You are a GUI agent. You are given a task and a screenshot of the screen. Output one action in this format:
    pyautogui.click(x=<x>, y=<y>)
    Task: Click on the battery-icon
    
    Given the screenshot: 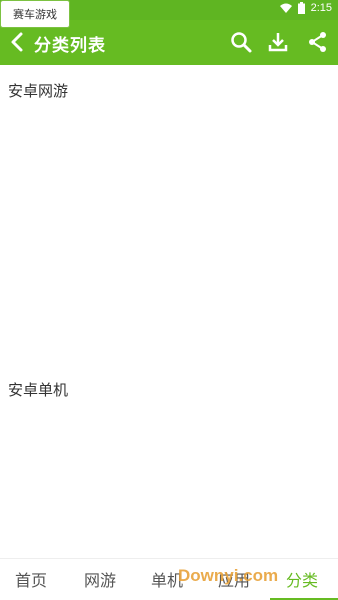 What is the action you would take?
    pyautogui.click(x=301, y=8)
    